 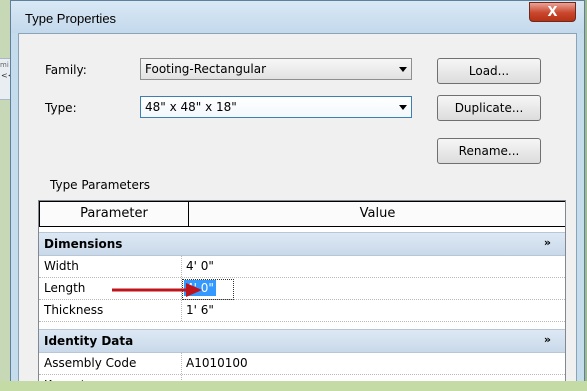 What do you see at coordinates (293, 386) in the screenshot?
I see `background-band` at bounding box center [293, 386].